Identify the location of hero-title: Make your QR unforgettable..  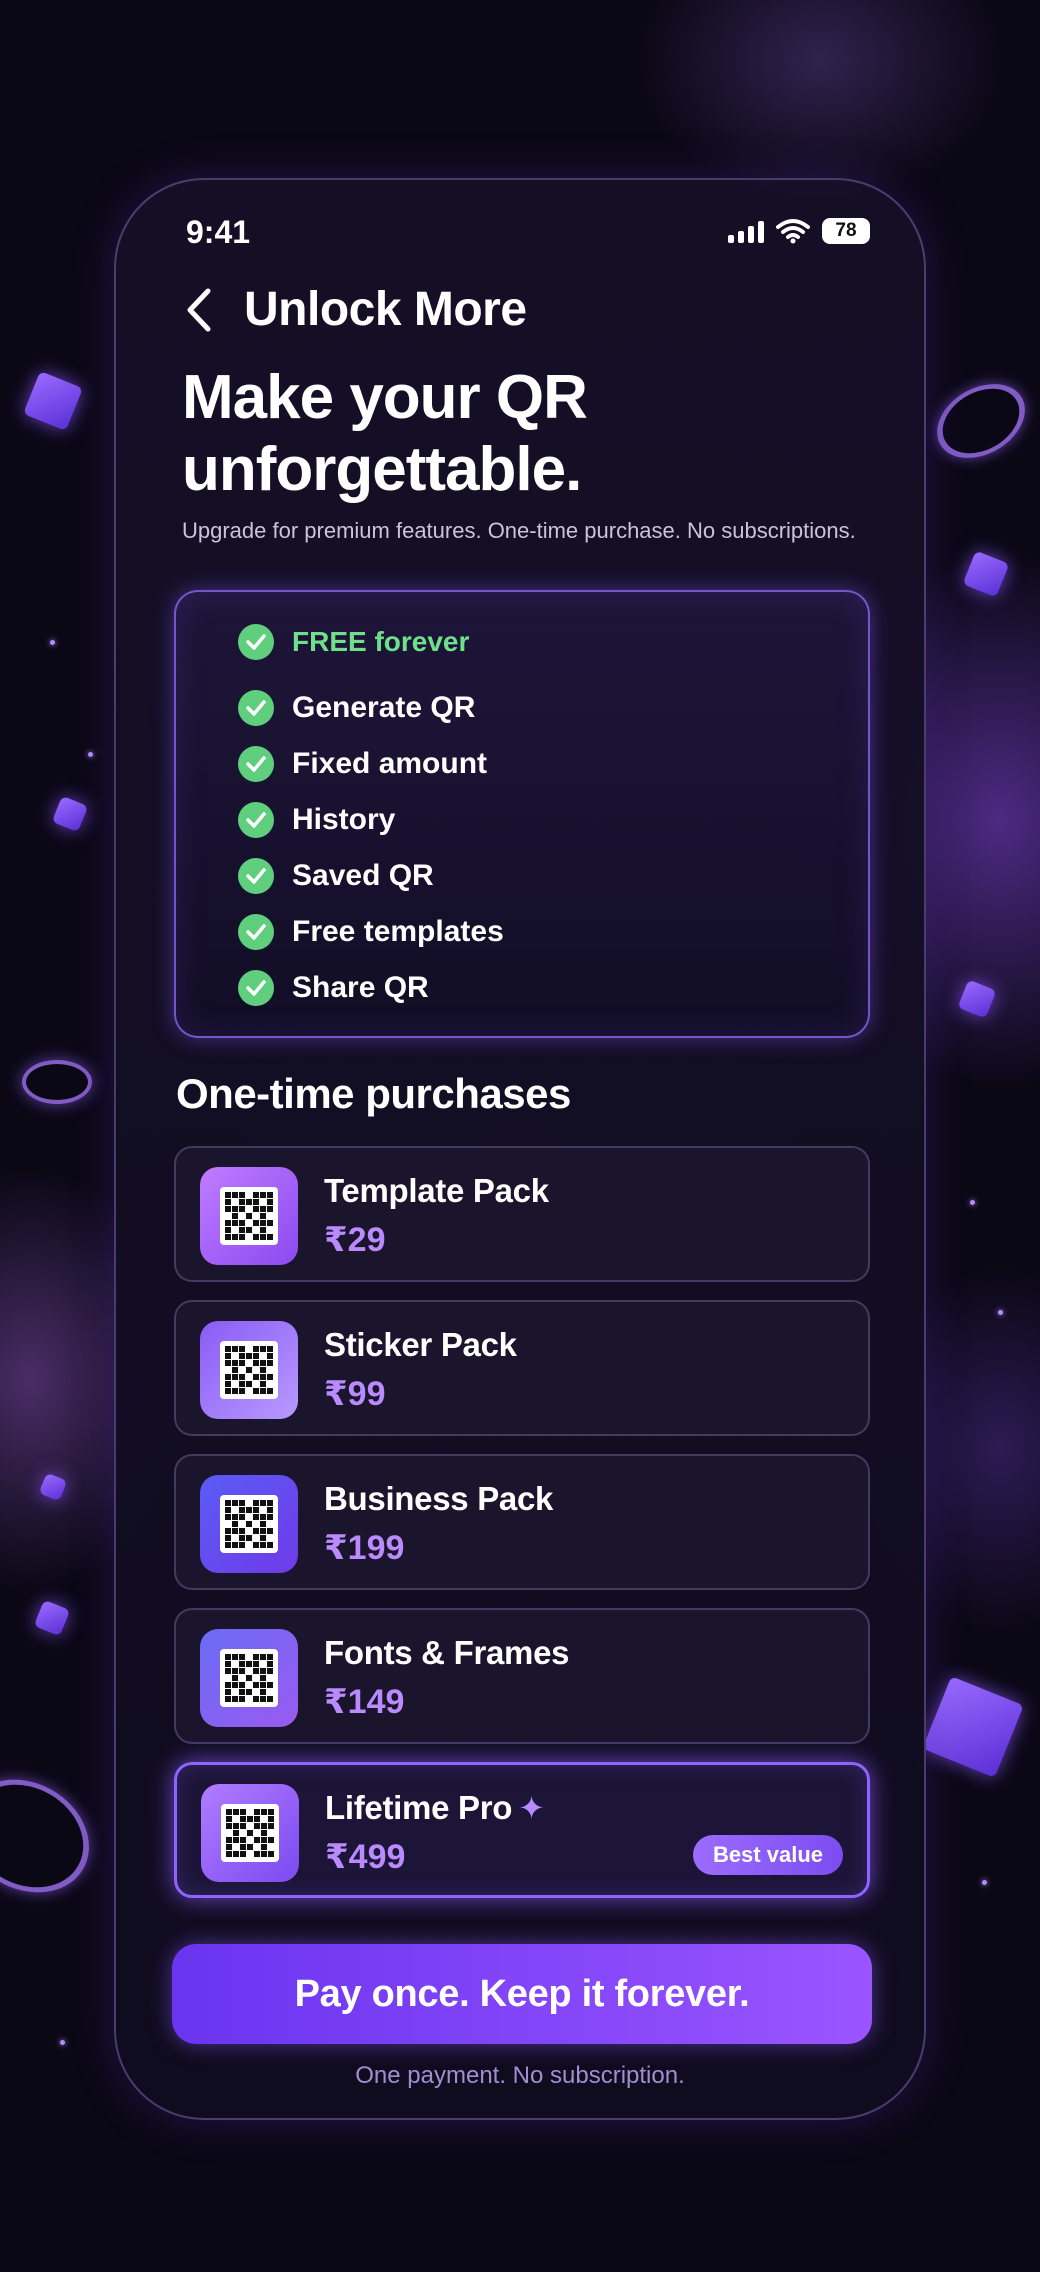
(385, 433).